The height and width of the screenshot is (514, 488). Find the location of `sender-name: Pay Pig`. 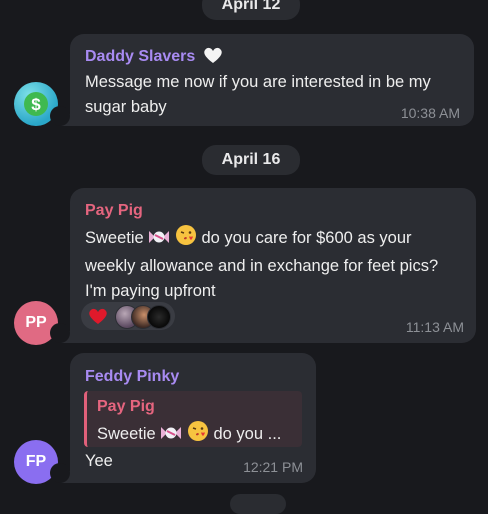

sender-name: Pay Pig is located at coordinates (114, 211).